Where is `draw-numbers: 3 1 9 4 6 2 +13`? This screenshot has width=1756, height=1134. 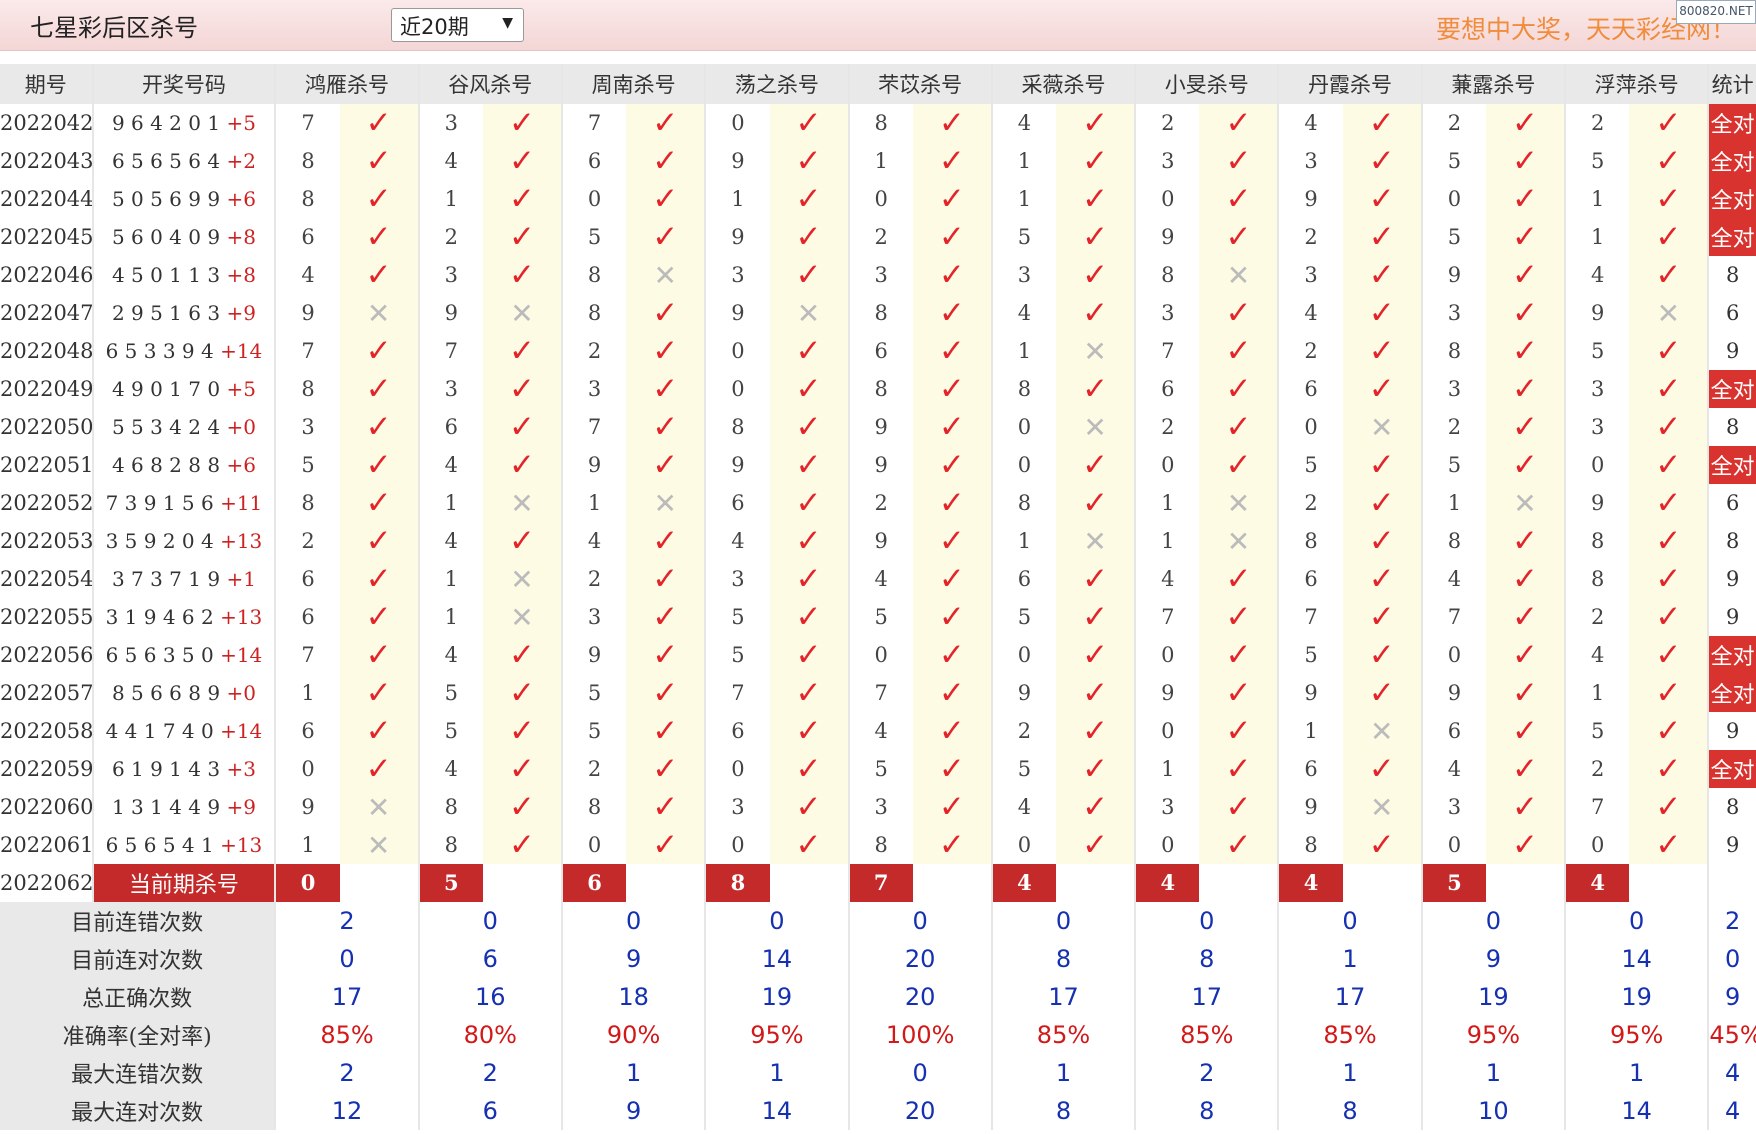 draw-numbers: 3 1 9 4 6 2 +13 is located at coordinates (184, 617).